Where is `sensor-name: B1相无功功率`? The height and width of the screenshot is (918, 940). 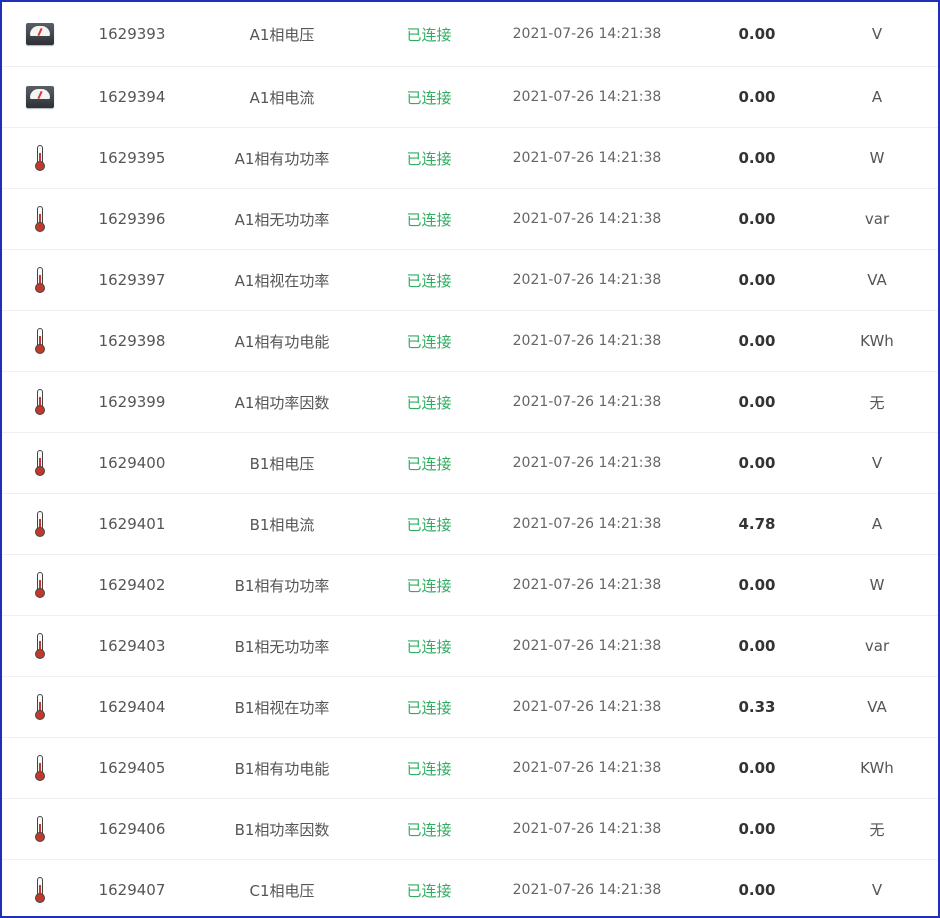 sensor-name: B1相无功功率 is located at coordinates (282, 646).